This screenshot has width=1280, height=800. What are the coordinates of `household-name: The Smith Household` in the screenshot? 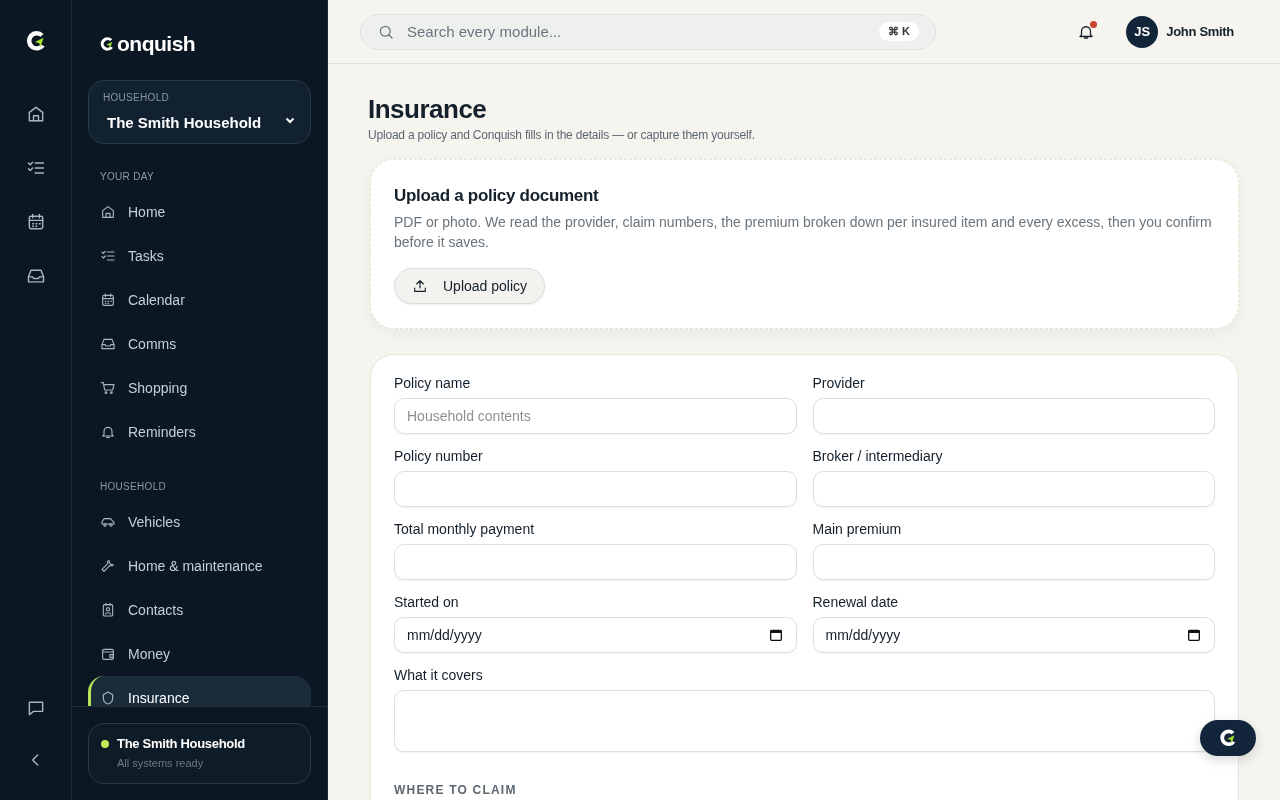 It's located at (181, 743).